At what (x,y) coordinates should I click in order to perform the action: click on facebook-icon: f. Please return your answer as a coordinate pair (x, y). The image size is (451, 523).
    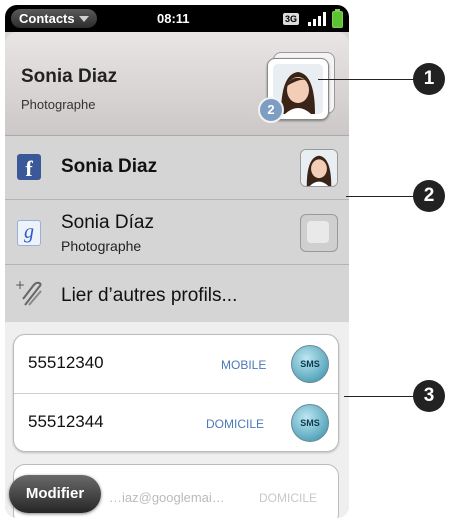
    Looking at the image, I should click on (29, 167).